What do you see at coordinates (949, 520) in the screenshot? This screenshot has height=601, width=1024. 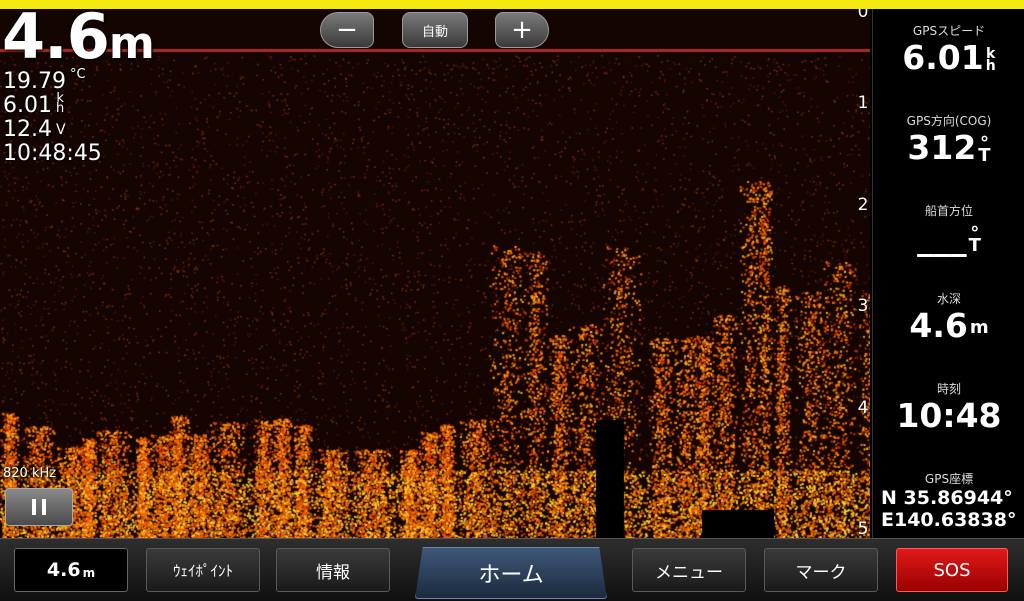 I see `longitude: E140.63838°` at bounding box center [949, 520].